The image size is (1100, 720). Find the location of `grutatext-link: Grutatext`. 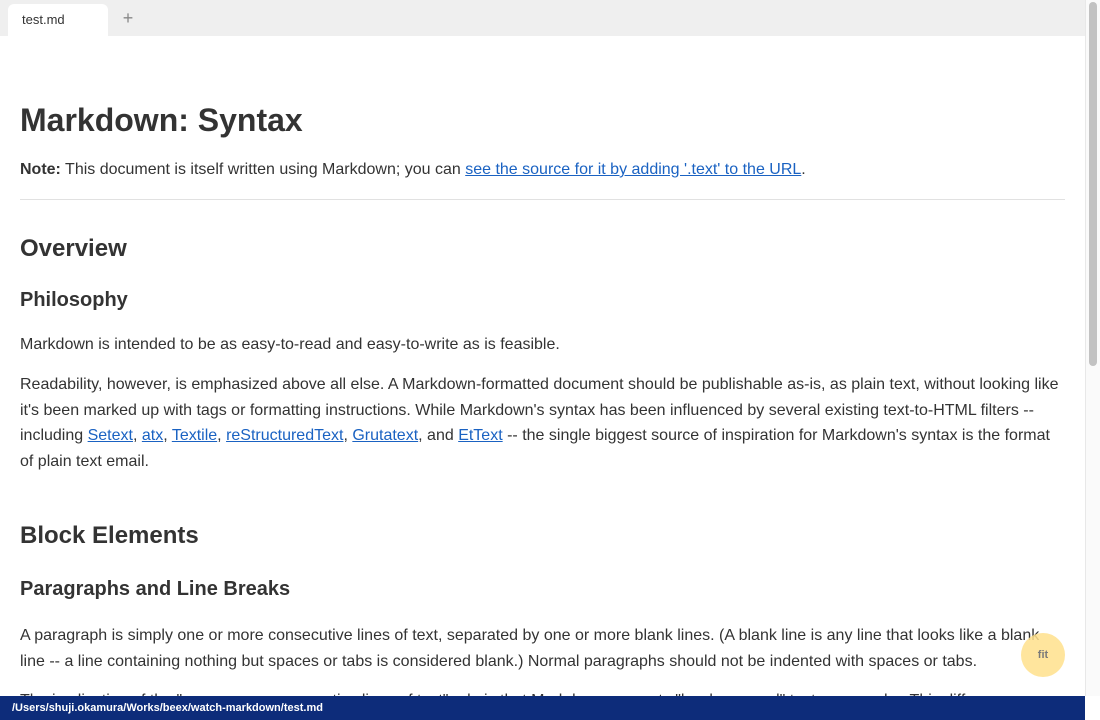

grutatext-link: Grutatext is located at coordinates (385, 435).